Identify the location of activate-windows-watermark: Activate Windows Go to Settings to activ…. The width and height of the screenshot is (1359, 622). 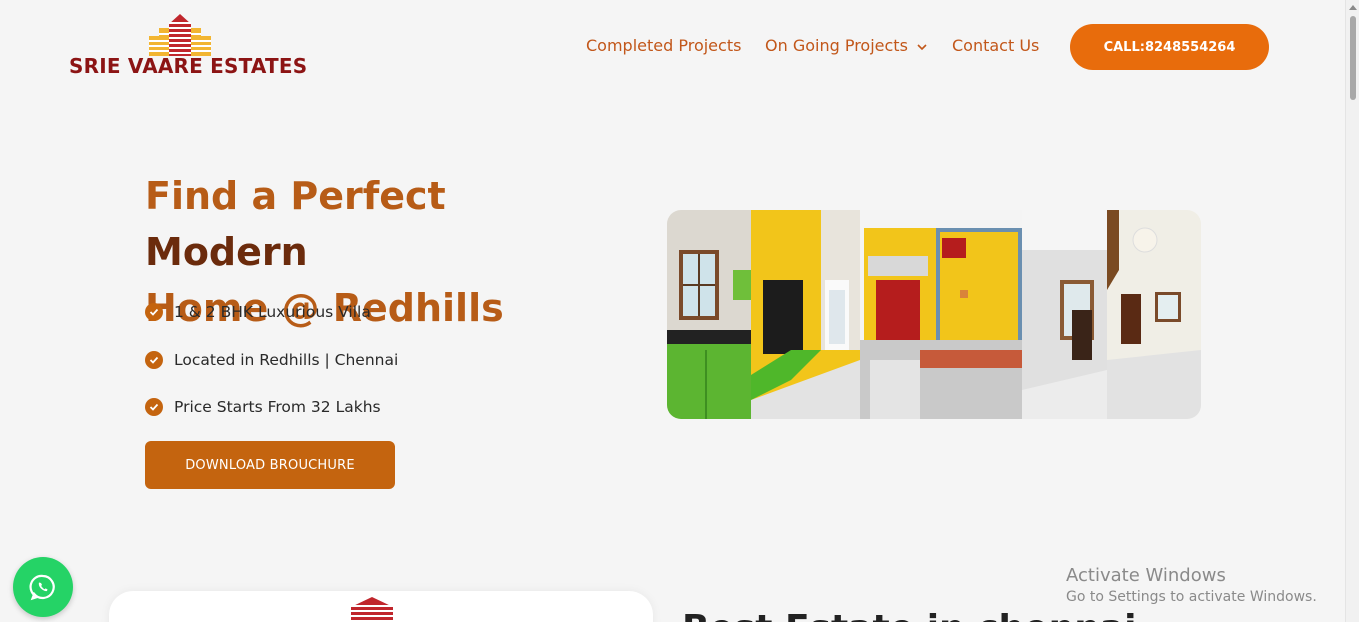
(1191, 585).